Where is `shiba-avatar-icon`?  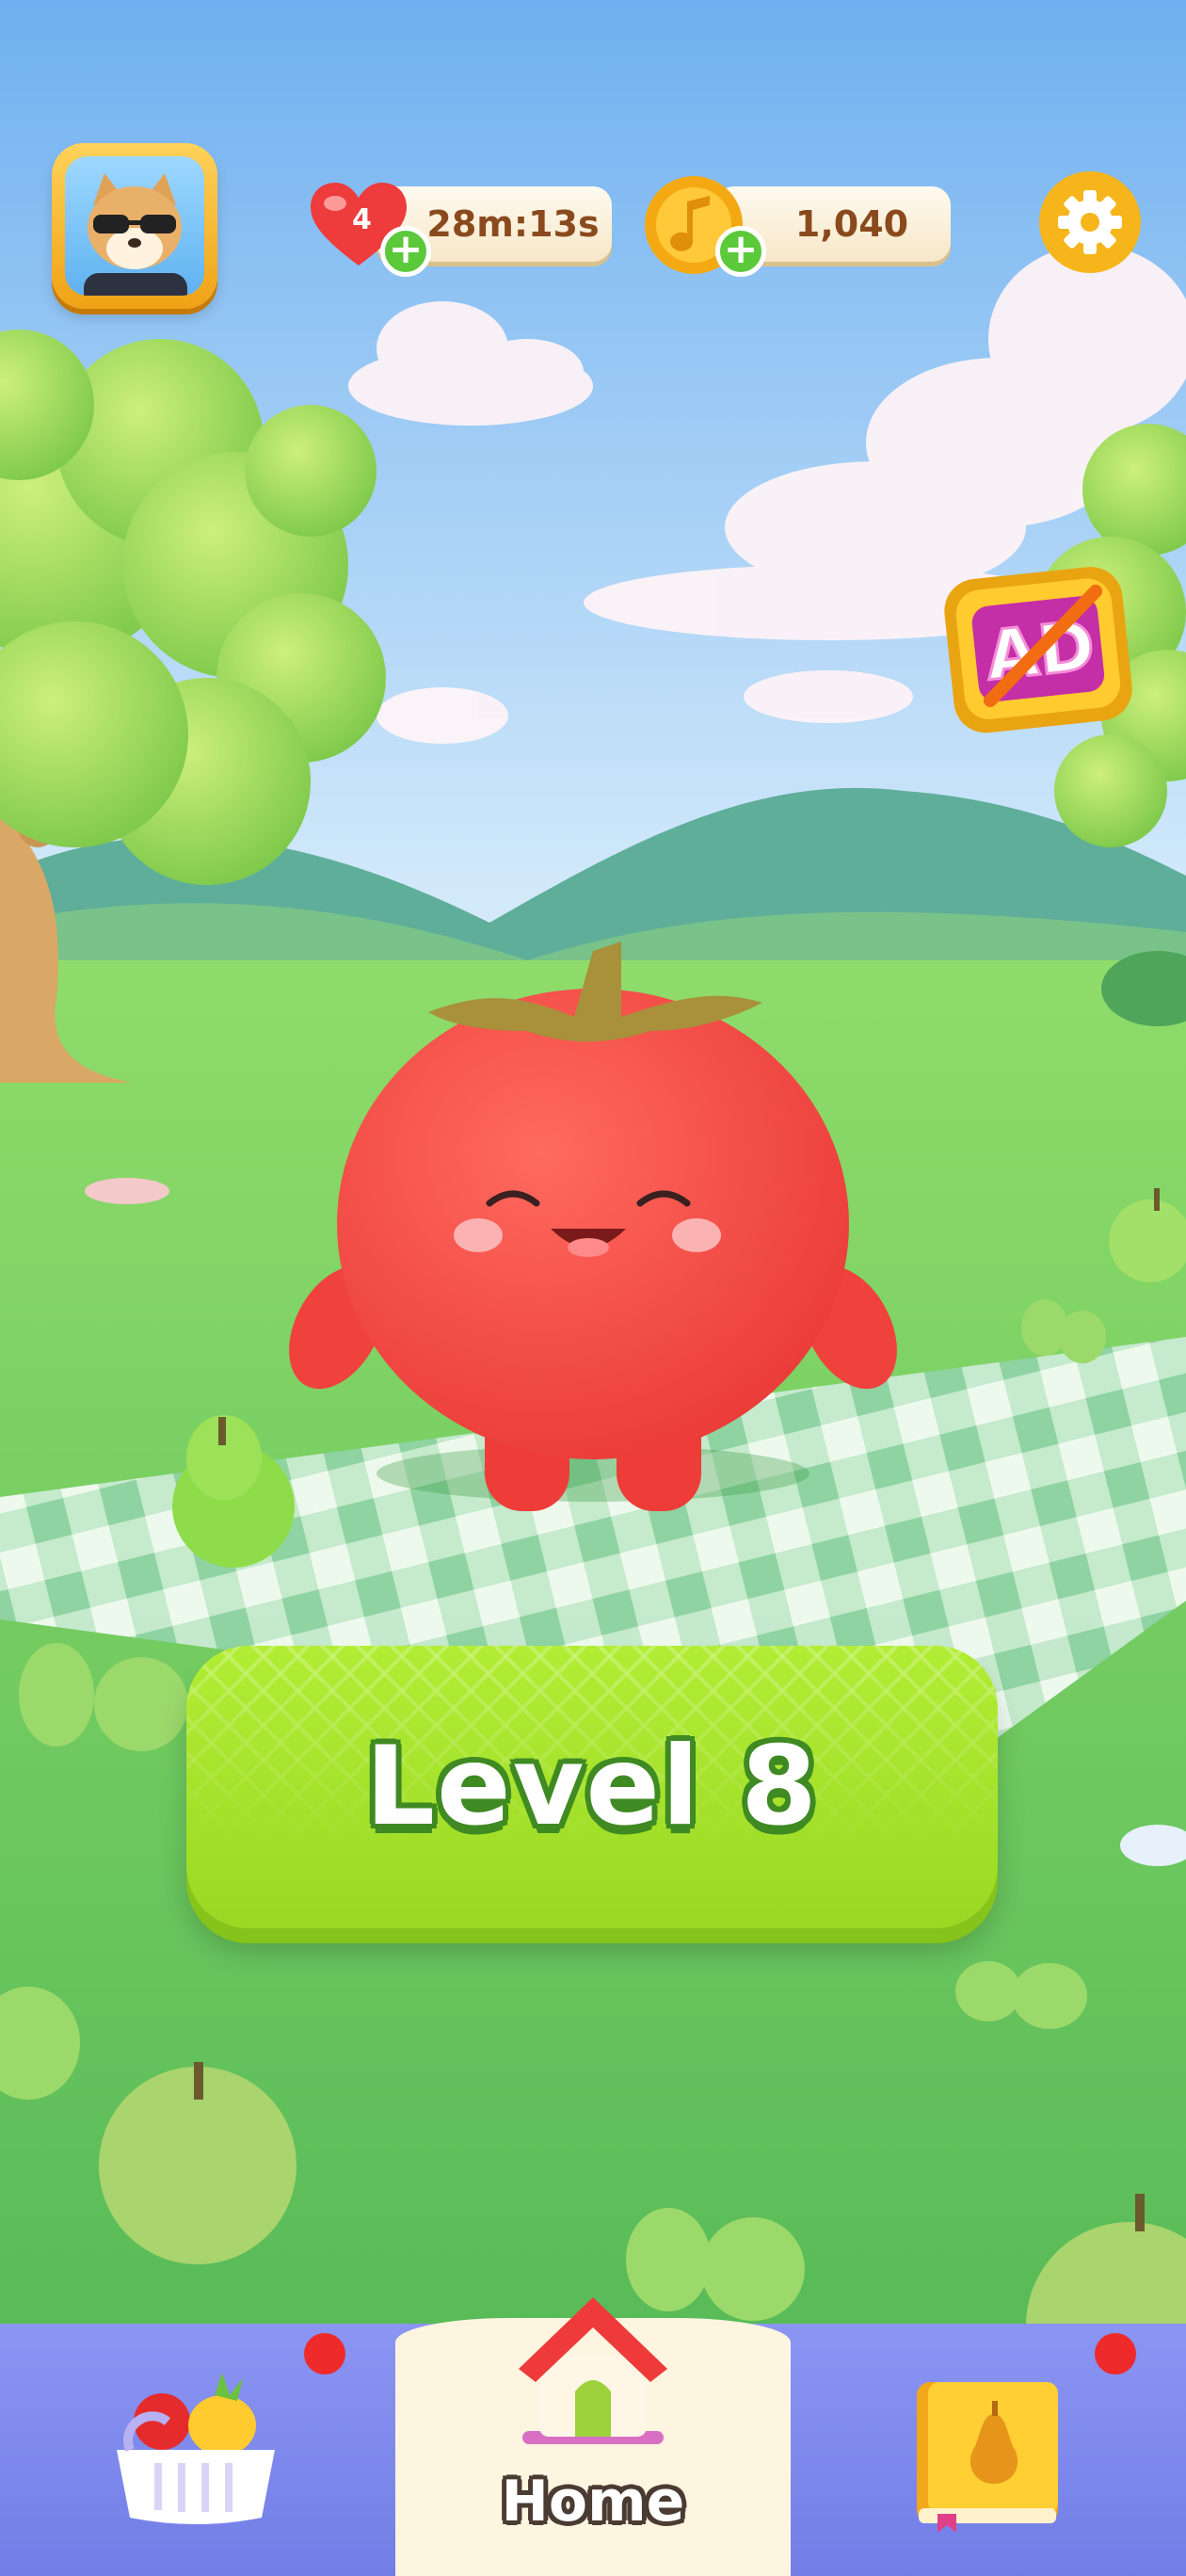
shiba-avatar-icon is located at coordinates (134, 226).